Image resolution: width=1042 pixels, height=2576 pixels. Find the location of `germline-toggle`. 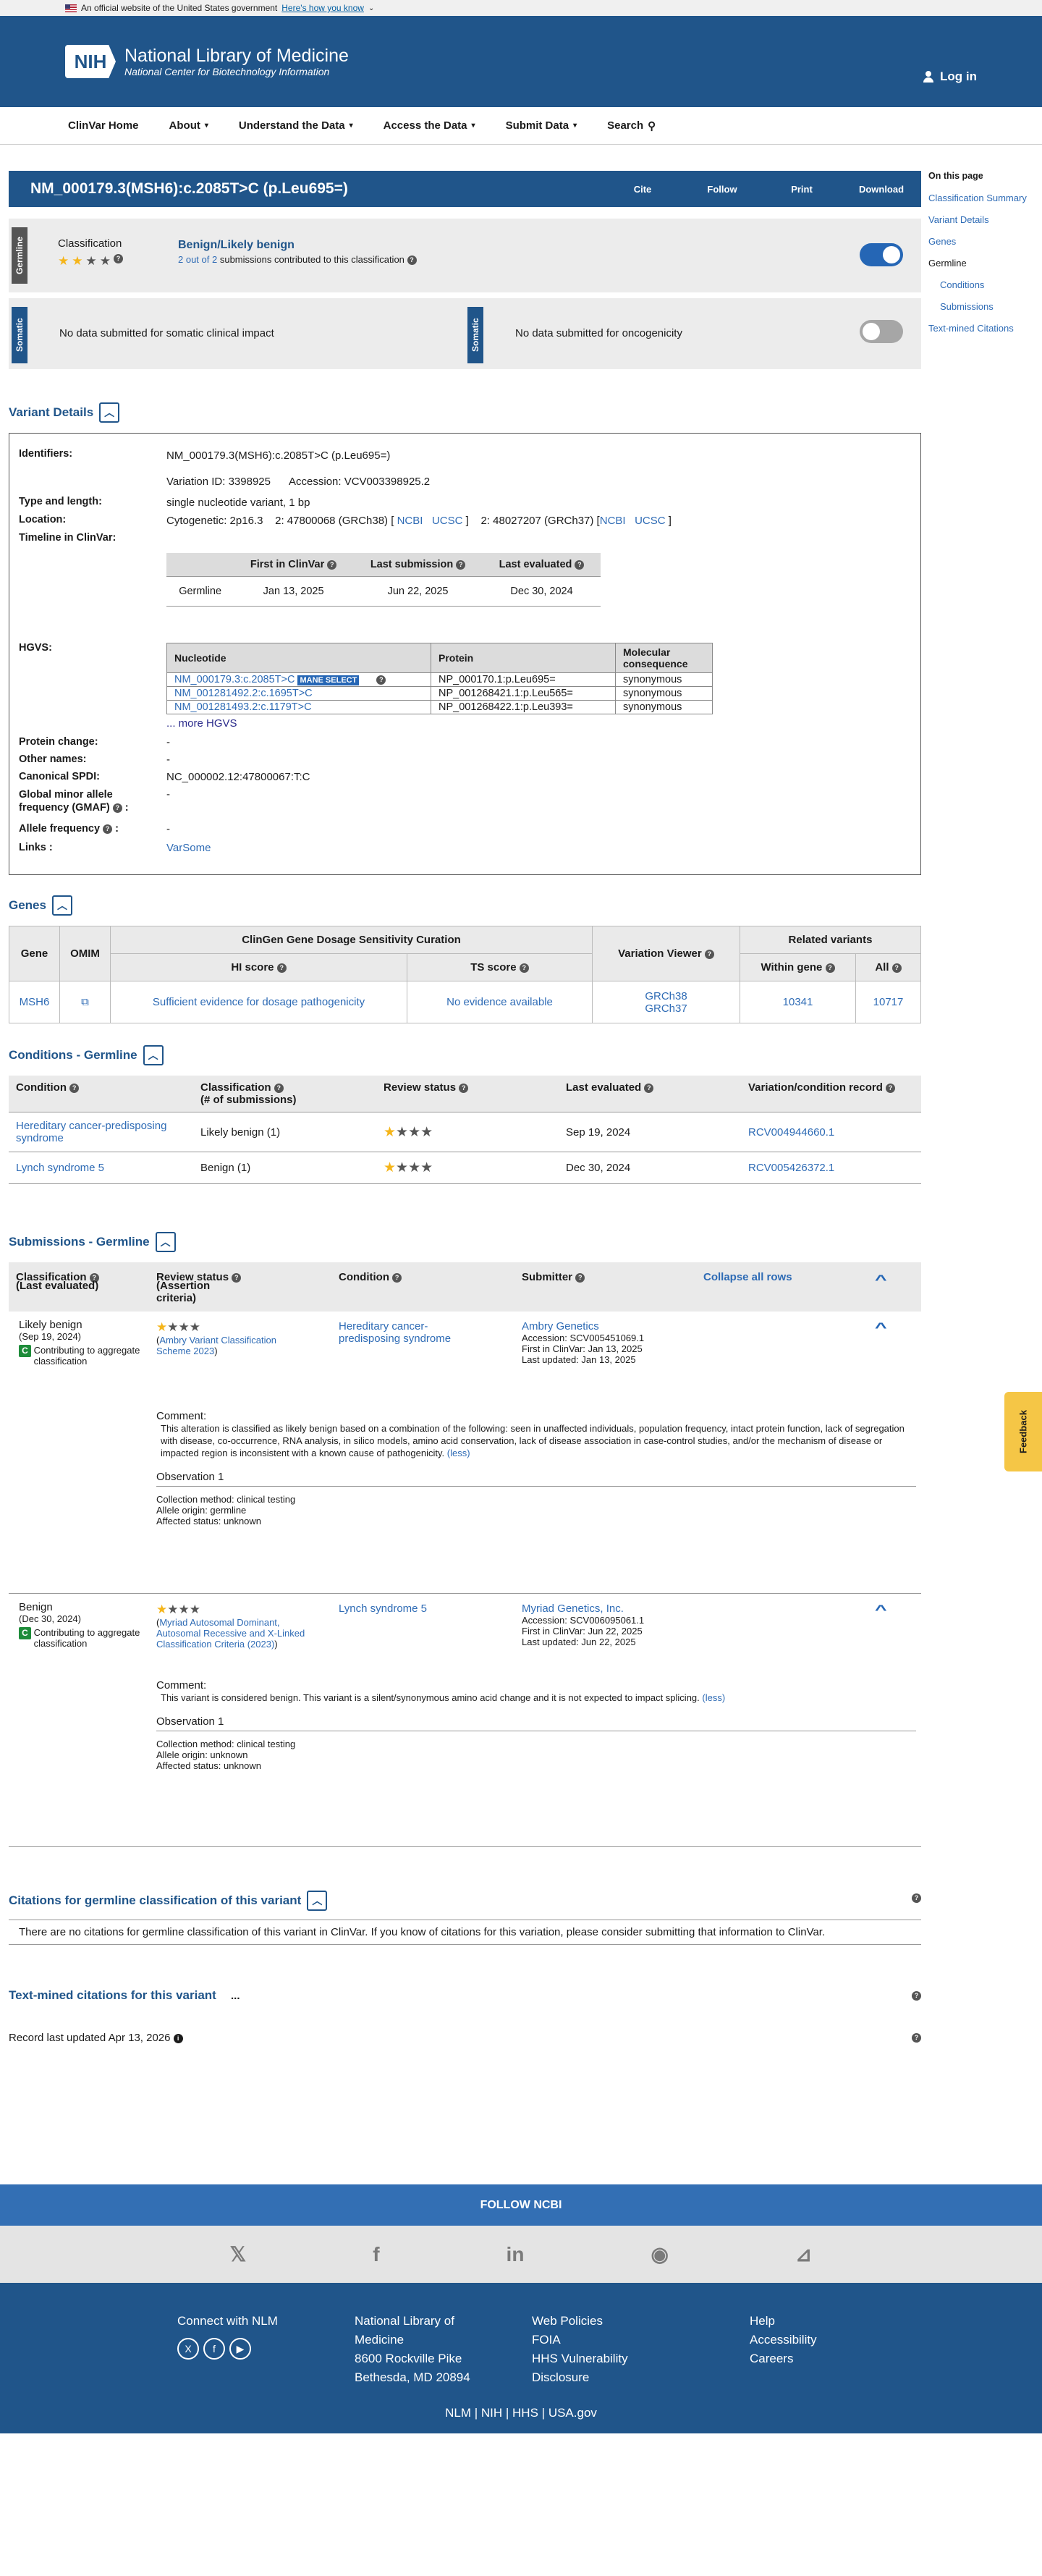

germline-toggle is located at coordinates (881, 255).